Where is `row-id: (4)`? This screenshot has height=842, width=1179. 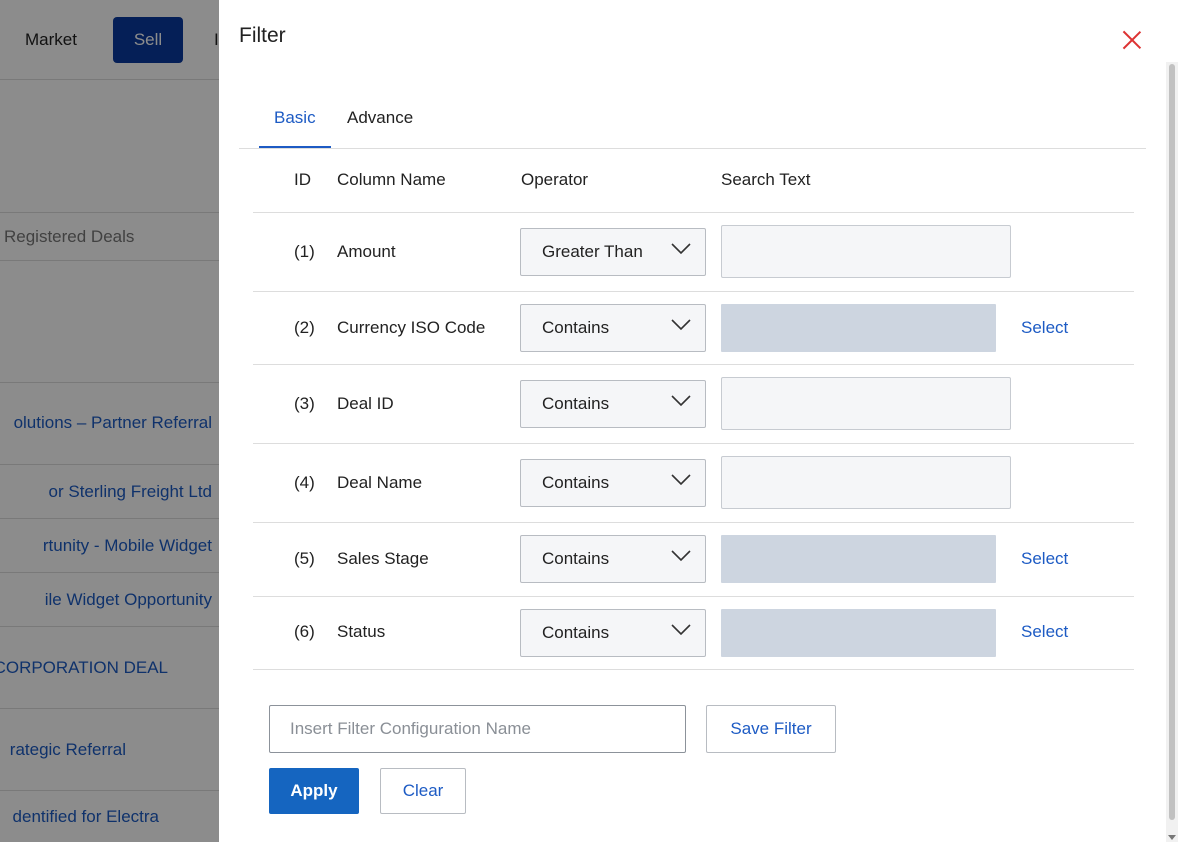
row-id: (4) is located at coordinates (304, 482).